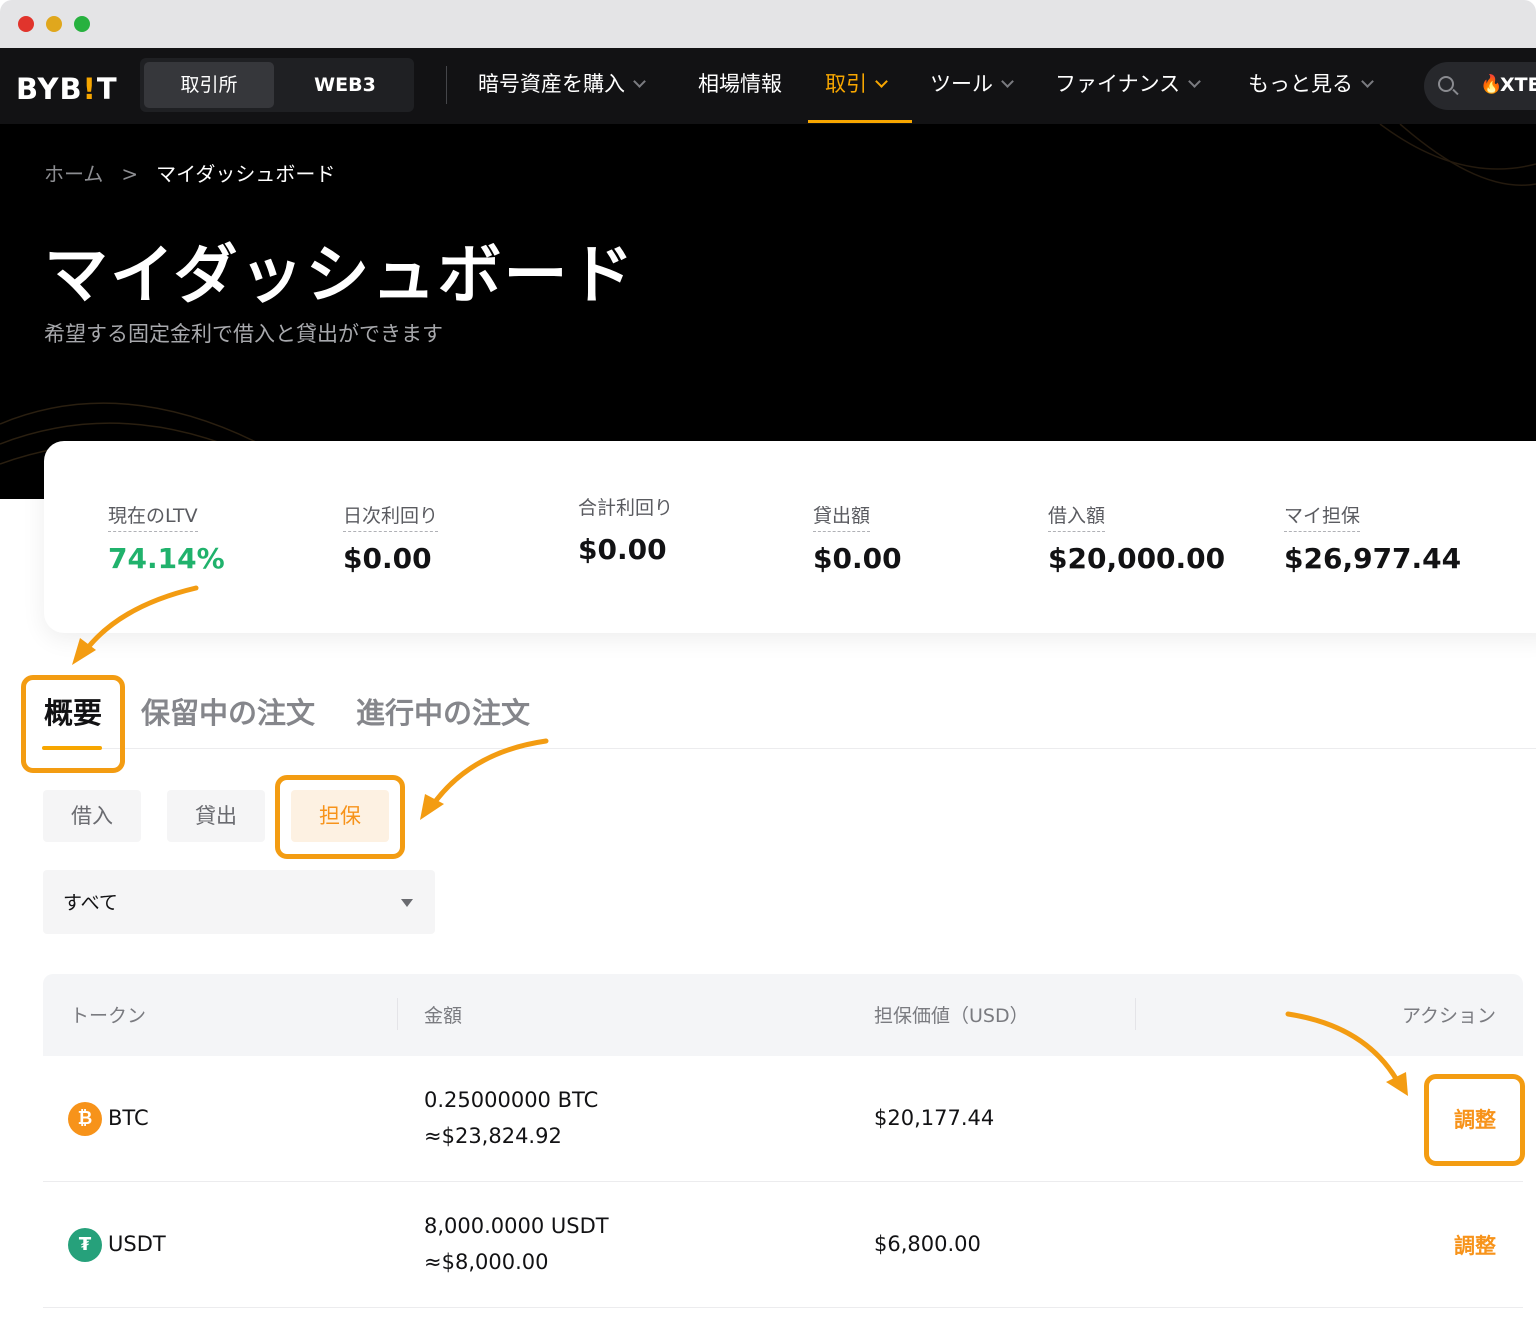 Image resolution: width=1536 pixels, height=1342 pixels. I want to click on maximize-window-button, so click(82, 24).